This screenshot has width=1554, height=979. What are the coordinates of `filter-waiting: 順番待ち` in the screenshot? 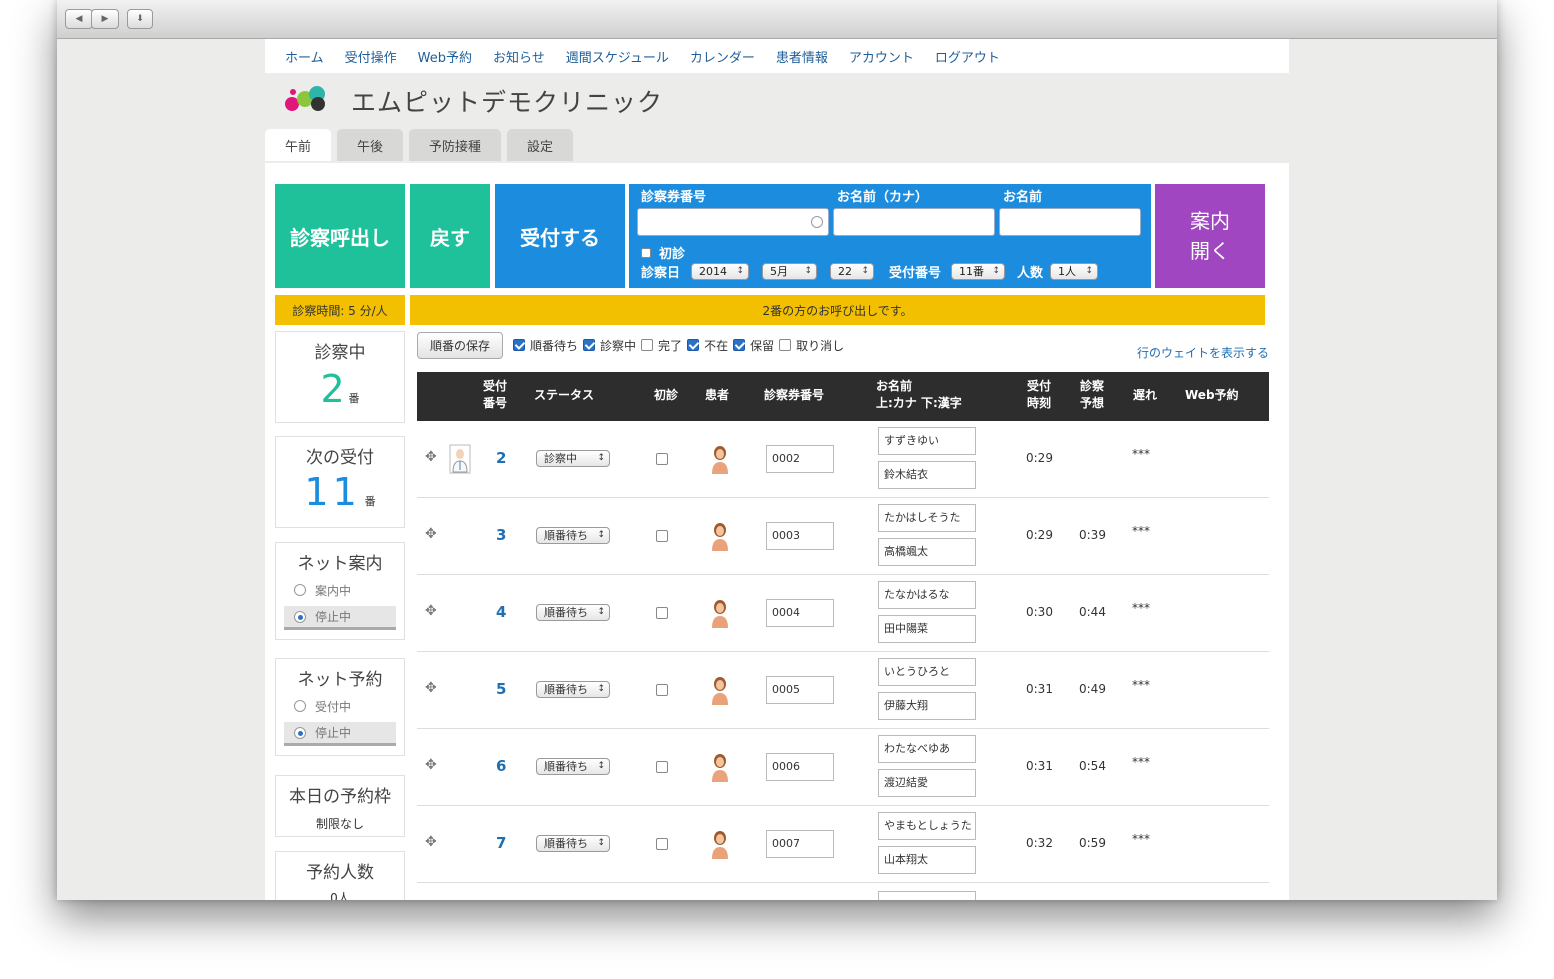 It's located at (545, 345).